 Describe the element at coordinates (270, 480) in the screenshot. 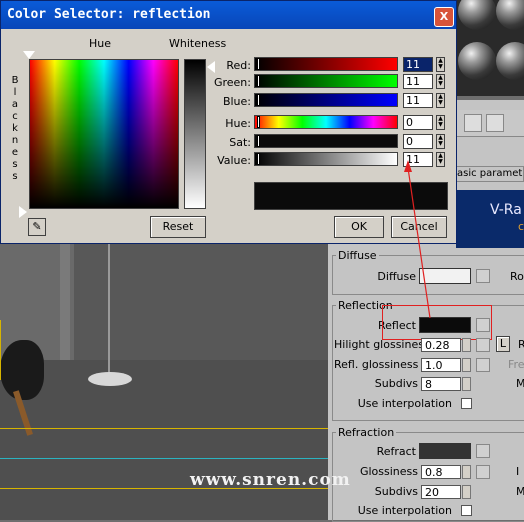

I see `watermark: www.snren.com` at that location.